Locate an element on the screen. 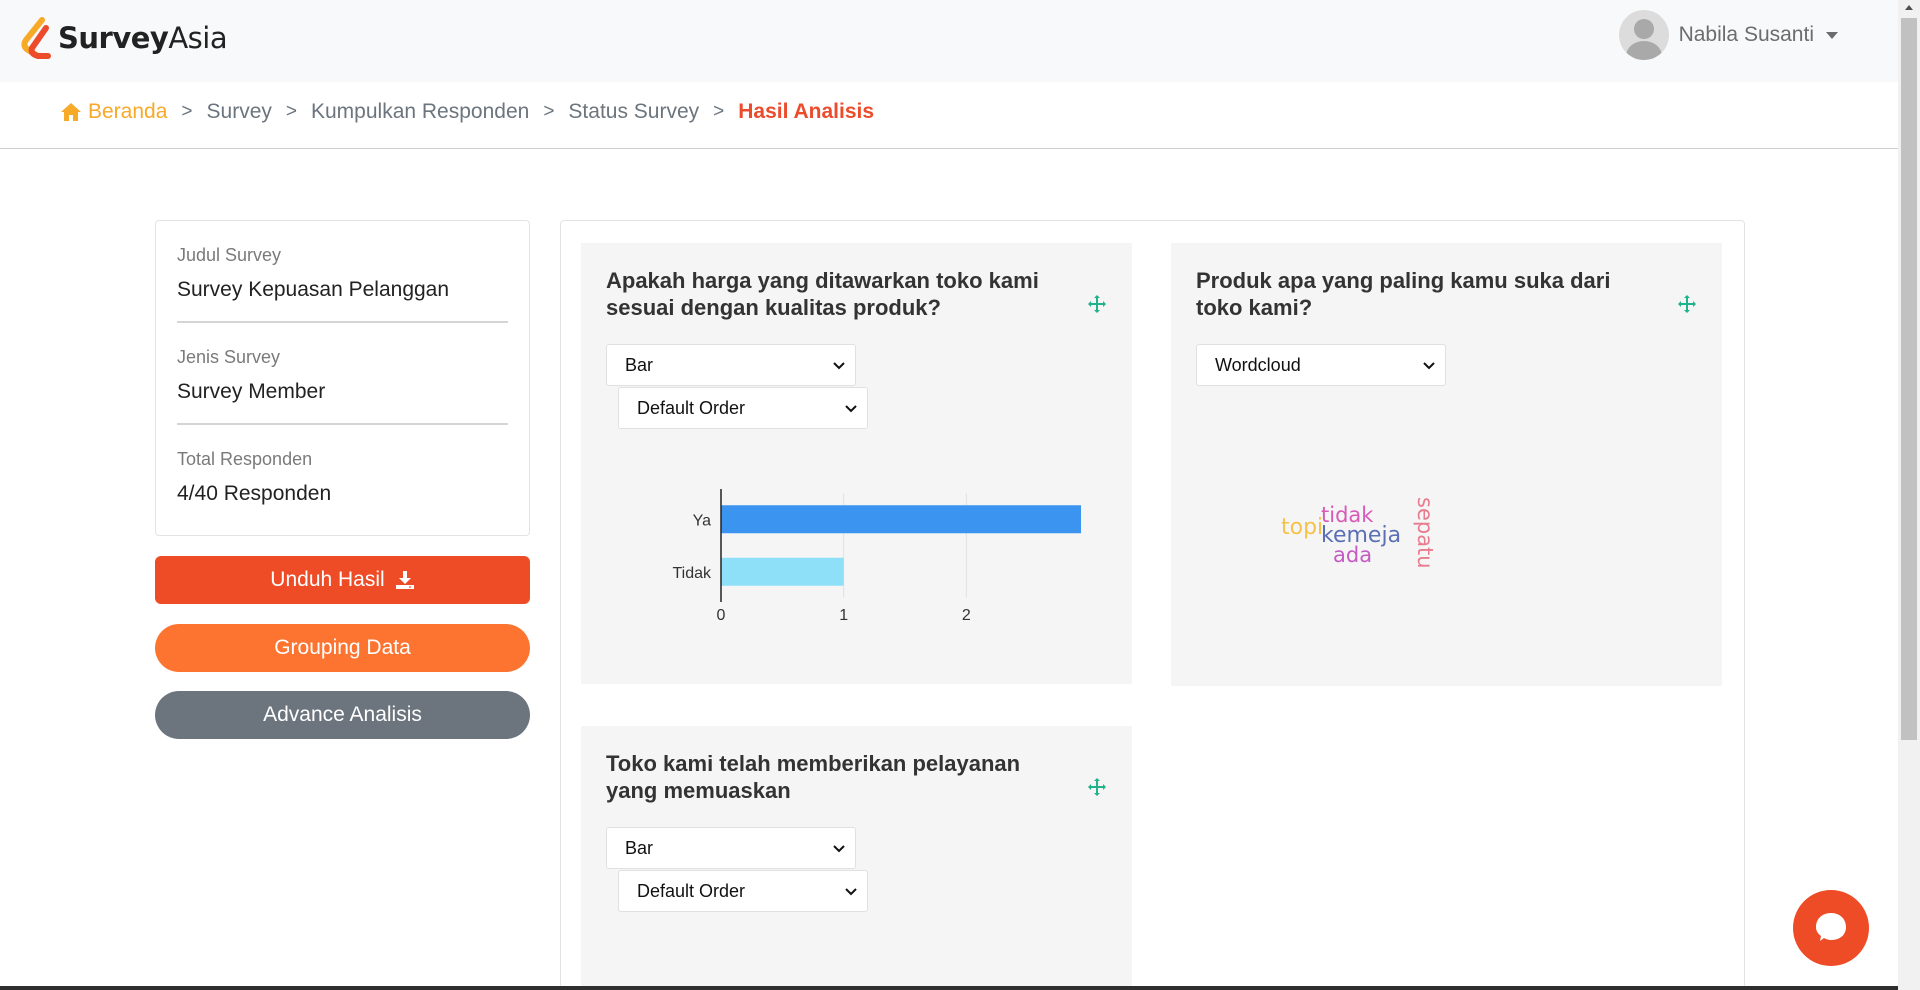  x-tick-label: 2 is located at coordinates (966, 615).